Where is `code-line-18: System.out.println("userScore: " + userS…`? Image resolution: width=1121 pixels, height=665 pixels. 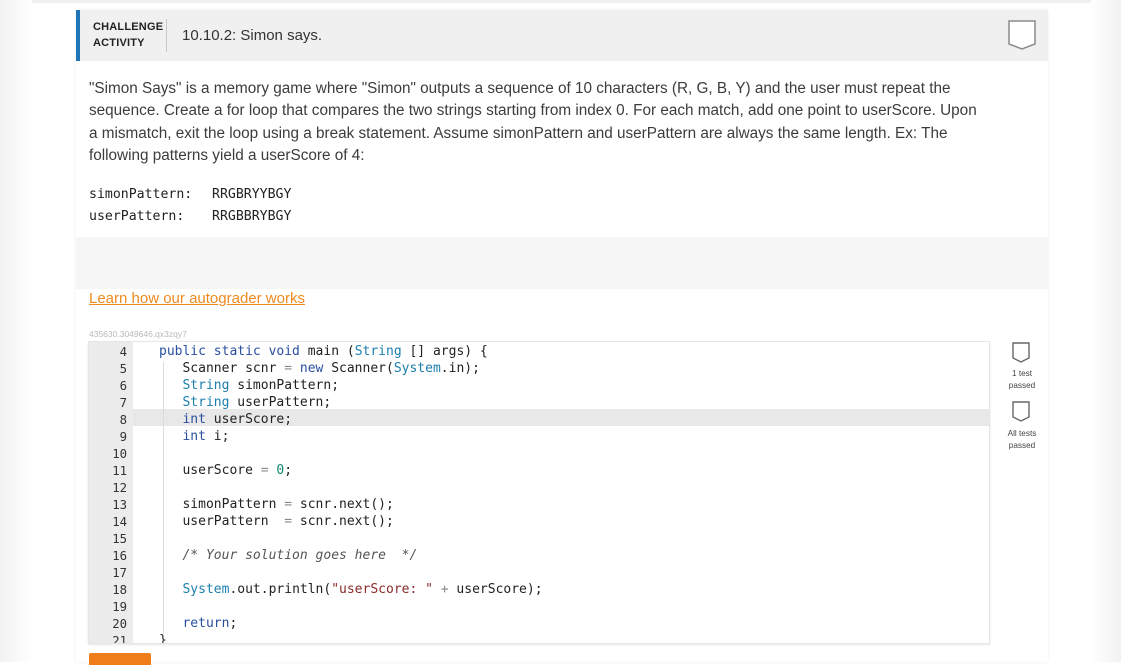 code-line-18: System.out.println("userScore: " + userS… is located at coordinates (362, 589).